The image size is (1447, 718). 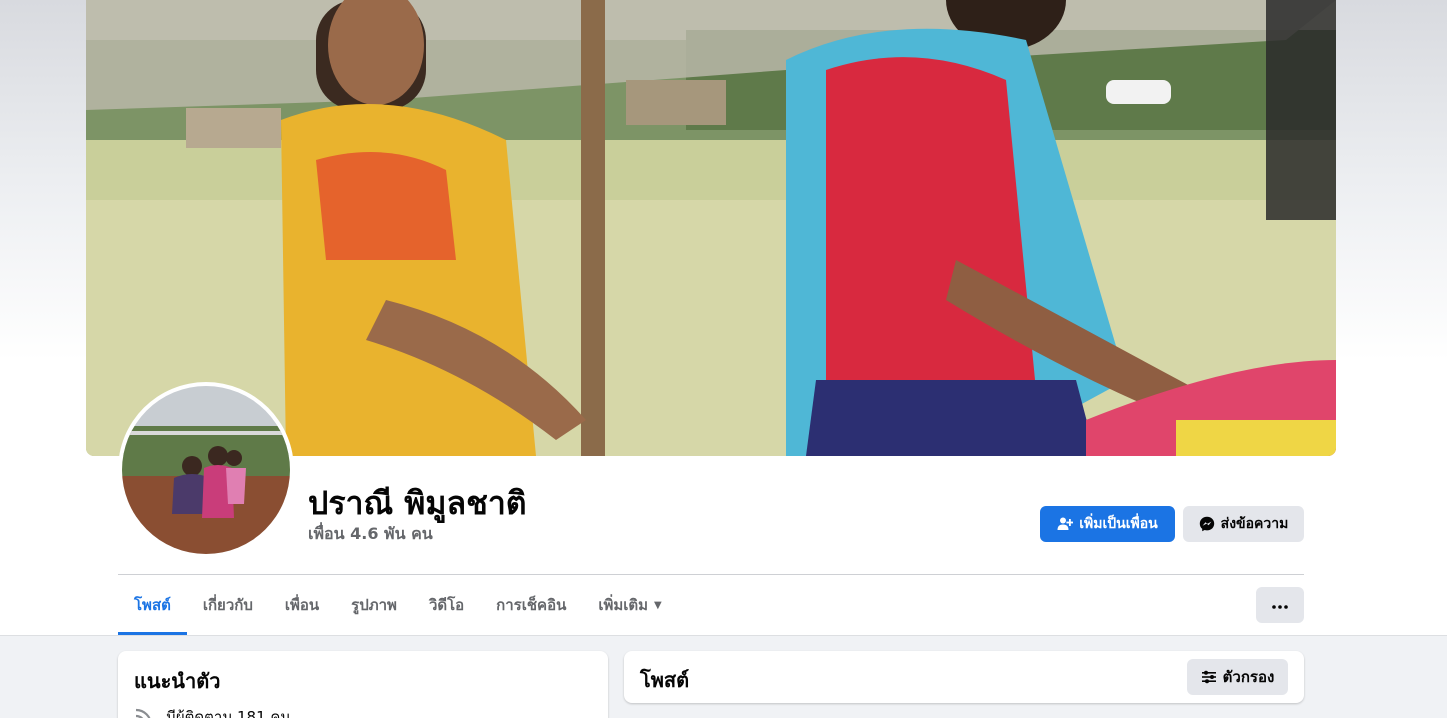 I want to click on messenger-icon, so click(x=1207, y=524).